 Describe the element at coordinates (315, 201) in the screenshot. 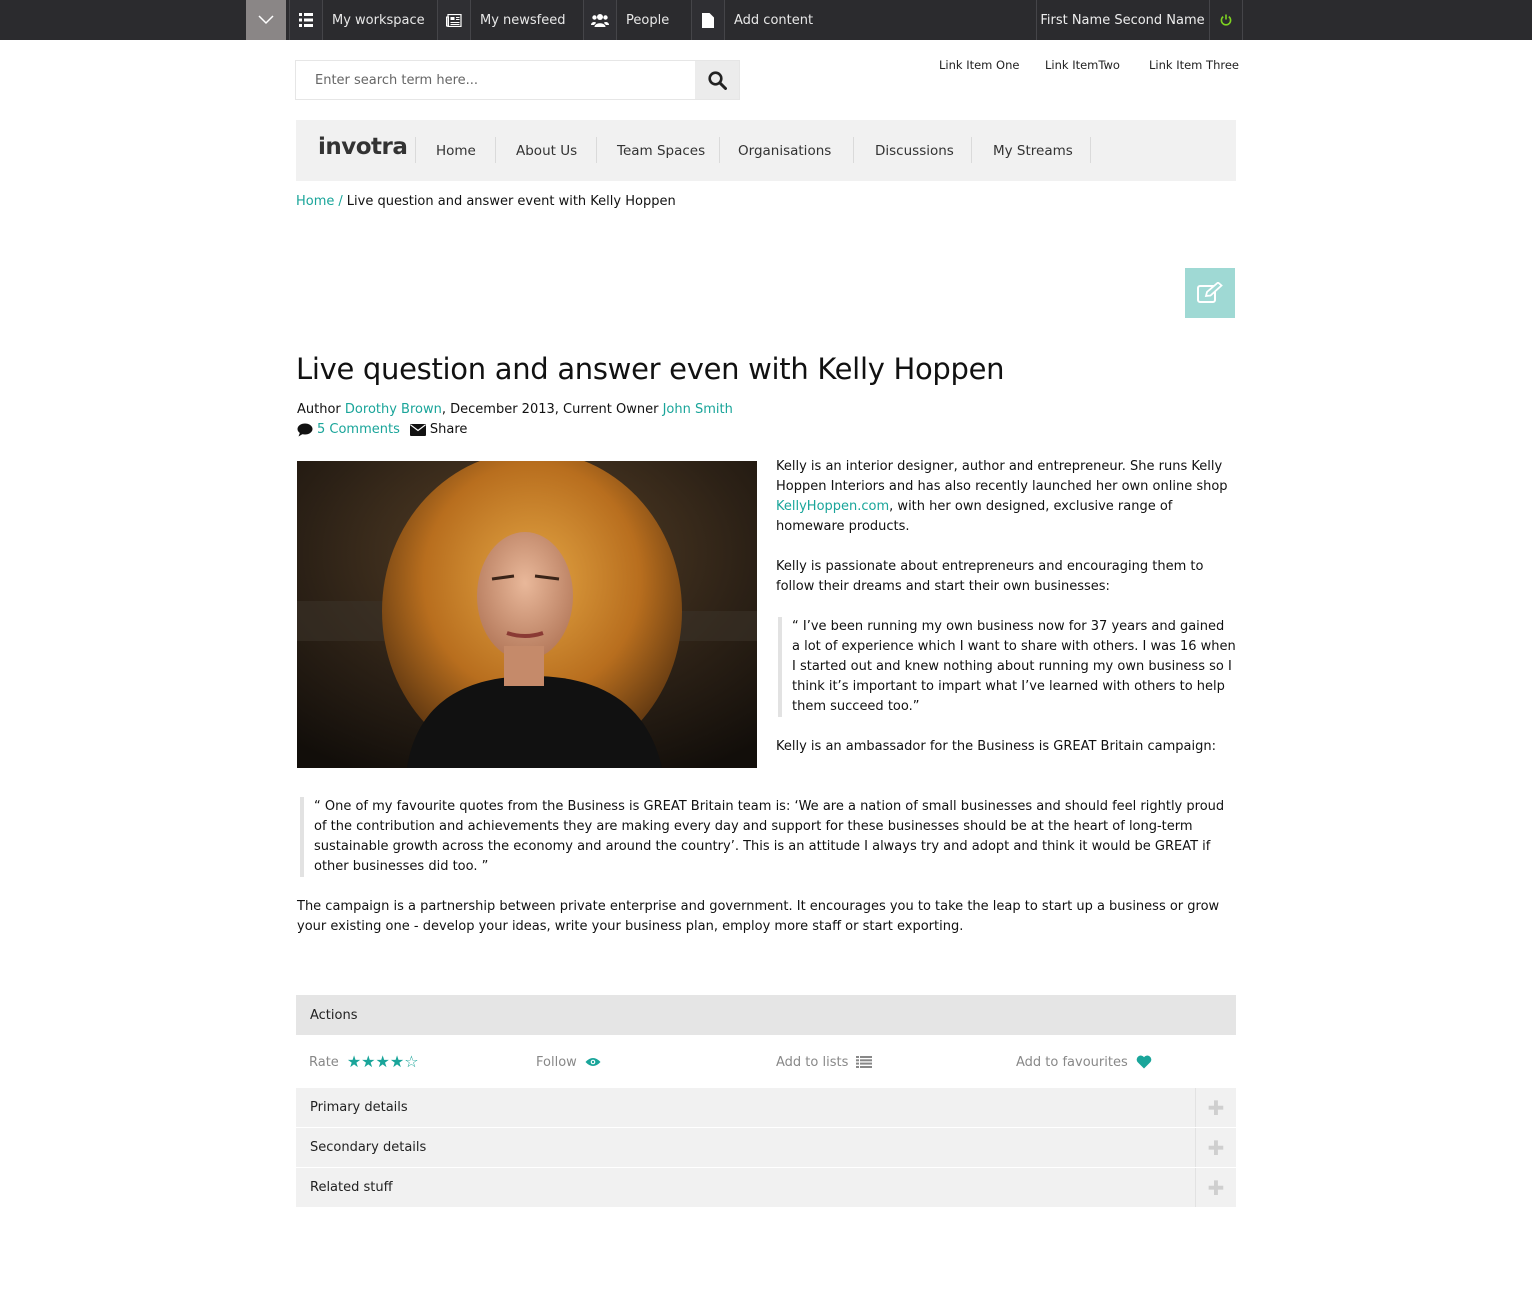

I see `breadcrumb-home-link: Home` at that location.